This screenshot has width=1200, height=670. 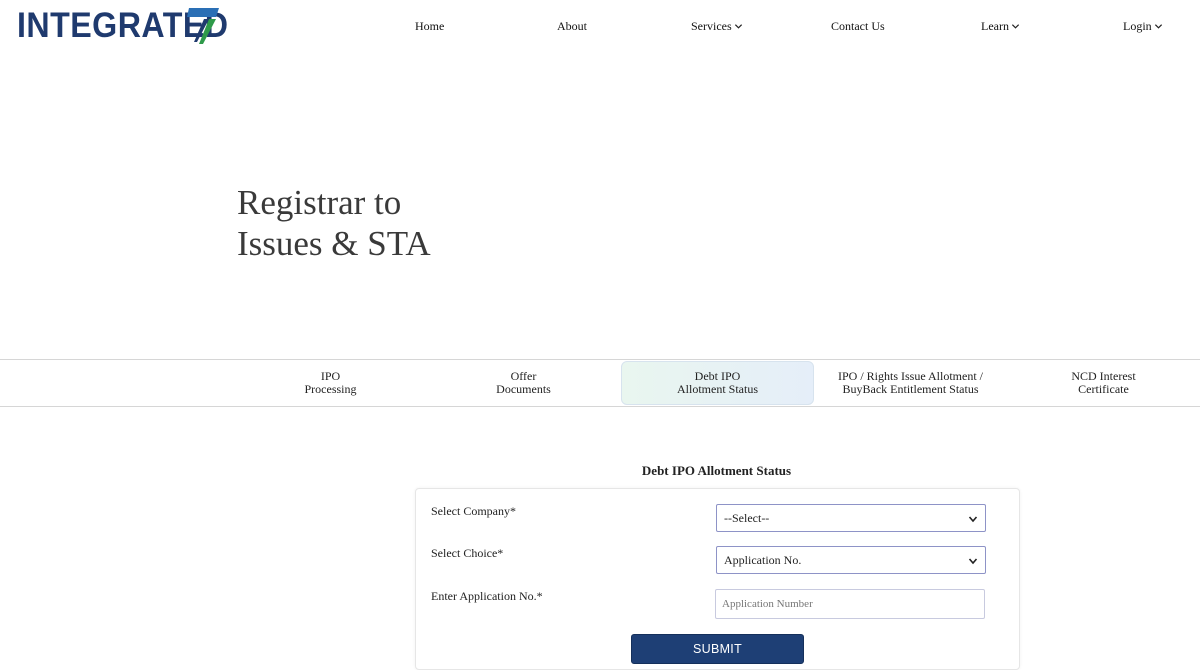 I want to click on nav-about-label: About, so click(x=572, y=26).